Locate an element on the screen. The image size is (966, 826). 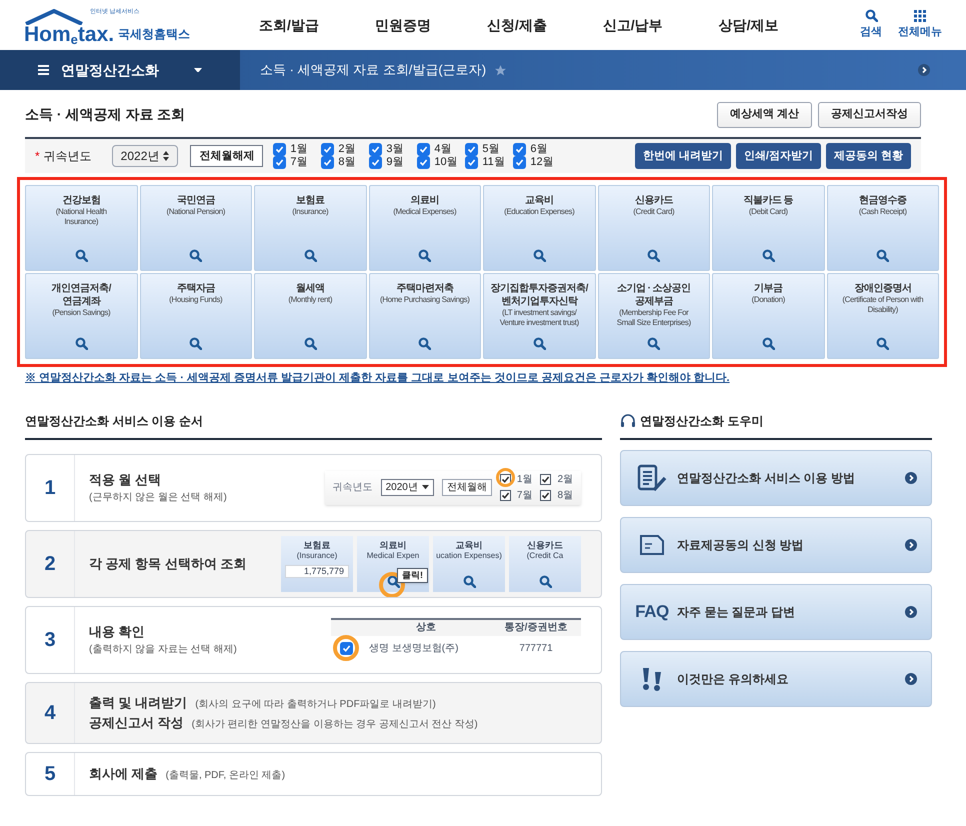
caret-icon is located at coordinates (425, 487).